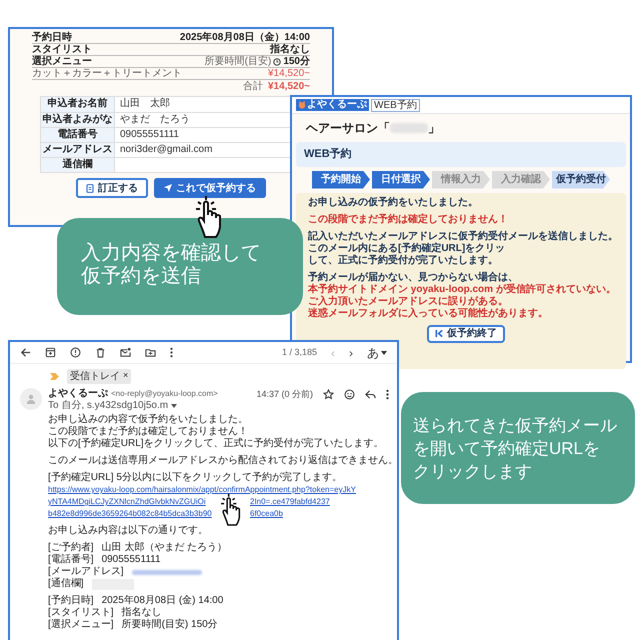  What do you see at coordinates (299, 352) in the screenshot?
I see `message-counter: 1 / 3,185` at bounding box center [299, 352].